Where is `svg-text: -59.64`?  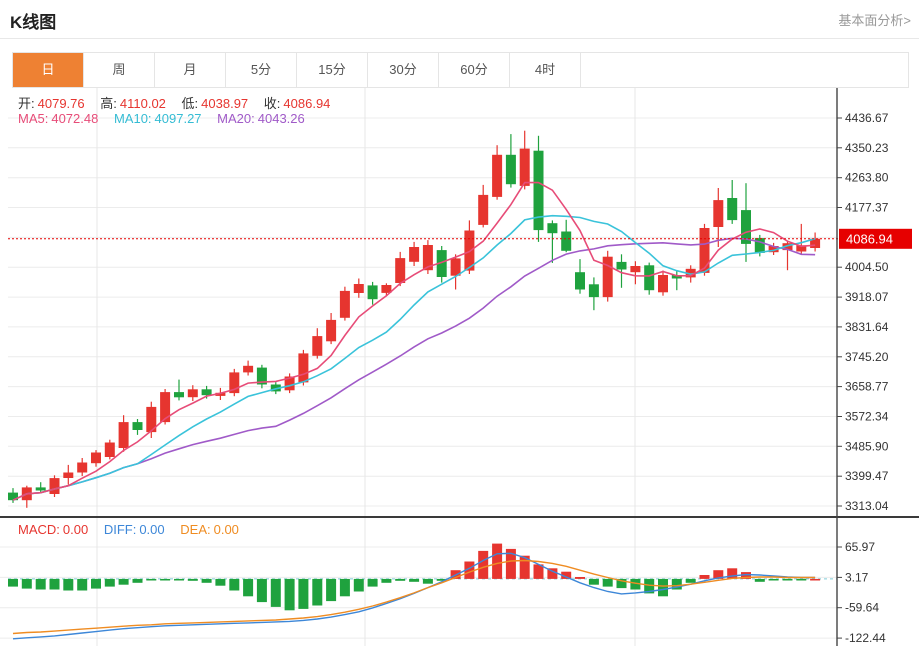
svg-text: -59.64 is located at coordinates (862, 608).